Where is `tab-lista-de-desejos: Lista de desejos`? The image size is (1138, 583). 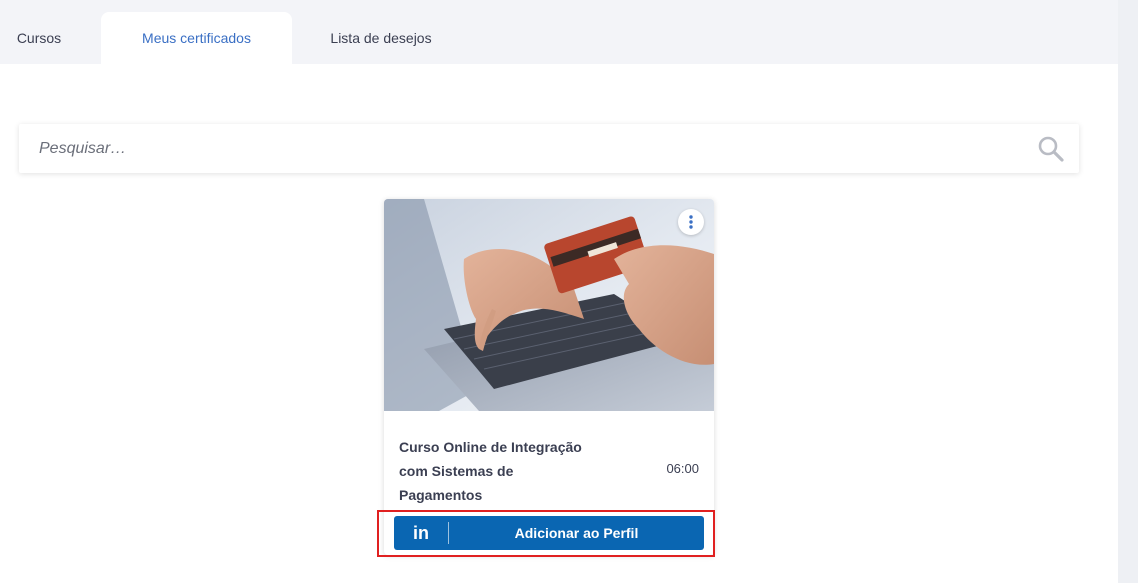
tab-lista-de-desejos: Lista de desejos is located at coordinates (381, 38).